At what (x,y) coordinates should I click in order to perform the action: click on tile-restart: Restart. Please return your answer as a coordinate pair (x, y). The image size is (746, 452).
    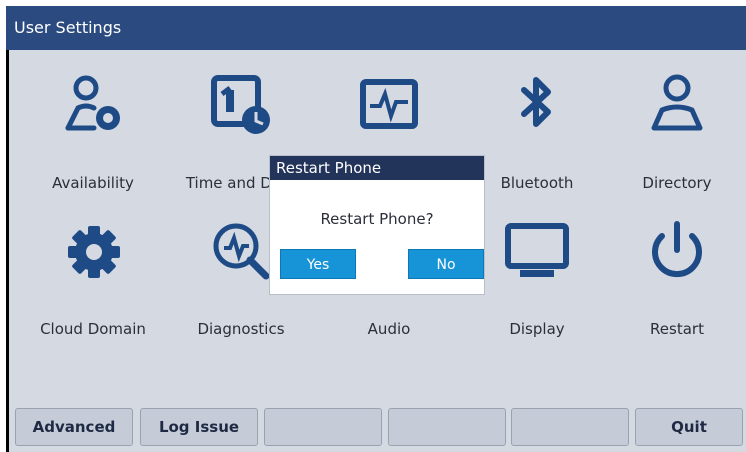
    Looking at the image, I should click on (674, 271).